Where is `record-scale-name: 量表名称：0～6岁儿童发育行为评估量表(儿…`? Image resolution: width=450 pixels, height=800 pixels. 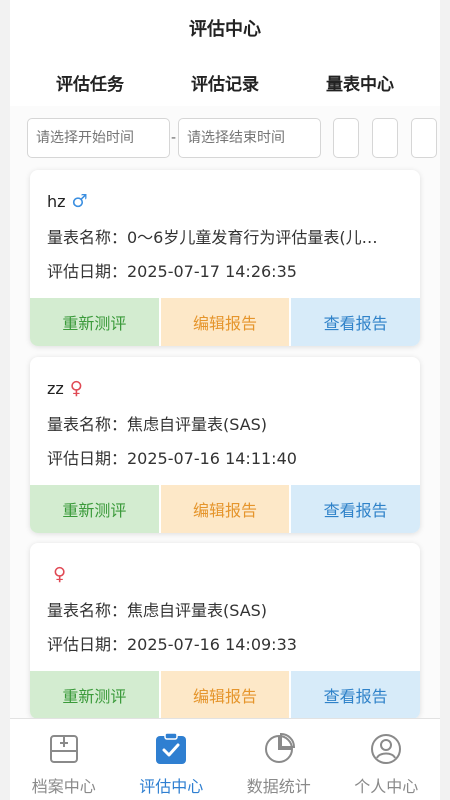 record-scale-name: 量表名称：0～6岁儿童发育行为评估量表(儿… is located at coordinates (212, 237).